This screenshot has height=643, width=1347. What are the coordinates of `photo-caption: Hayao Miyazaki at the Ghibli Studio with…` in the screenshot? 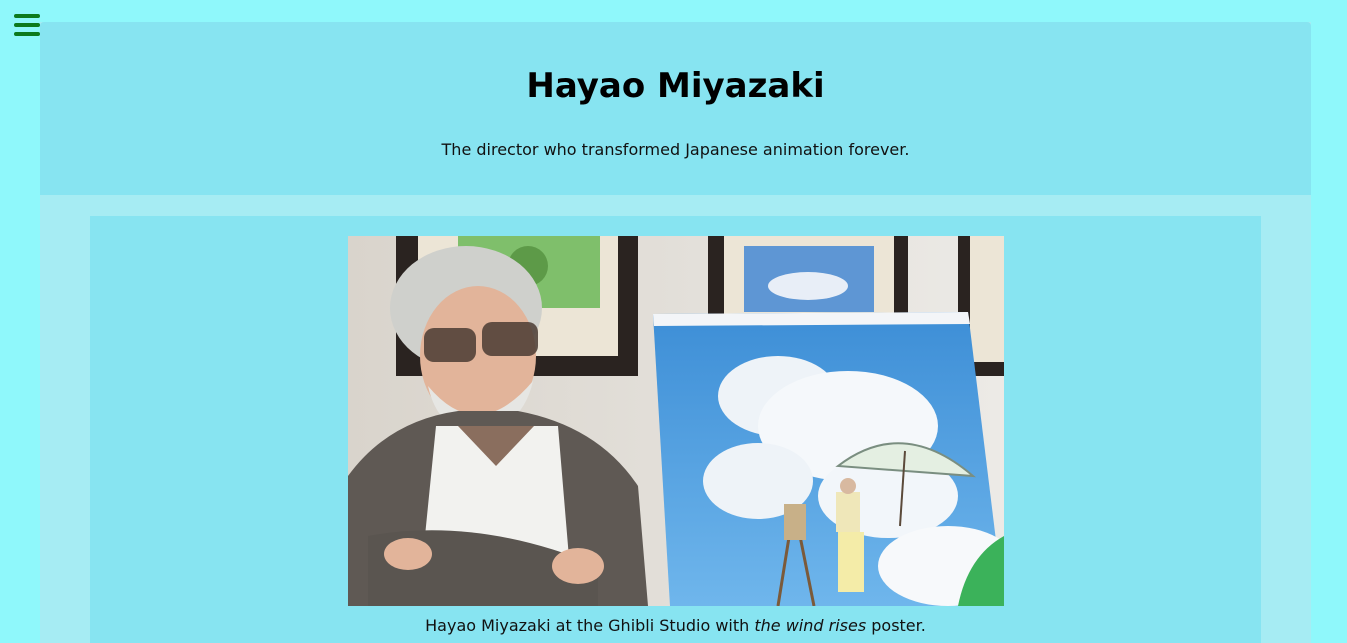 It's located at (675, 625).